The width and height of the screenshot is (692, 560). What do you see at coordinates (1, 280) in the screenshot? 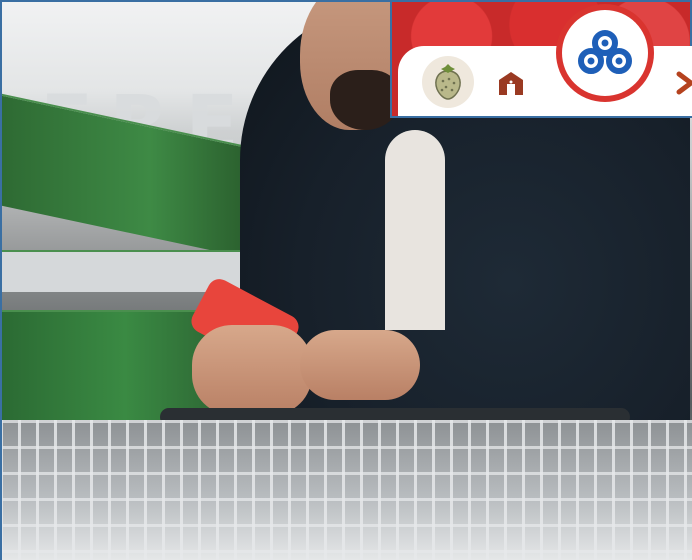
I see `frame-left-edge` at bounding box center [1, 280].